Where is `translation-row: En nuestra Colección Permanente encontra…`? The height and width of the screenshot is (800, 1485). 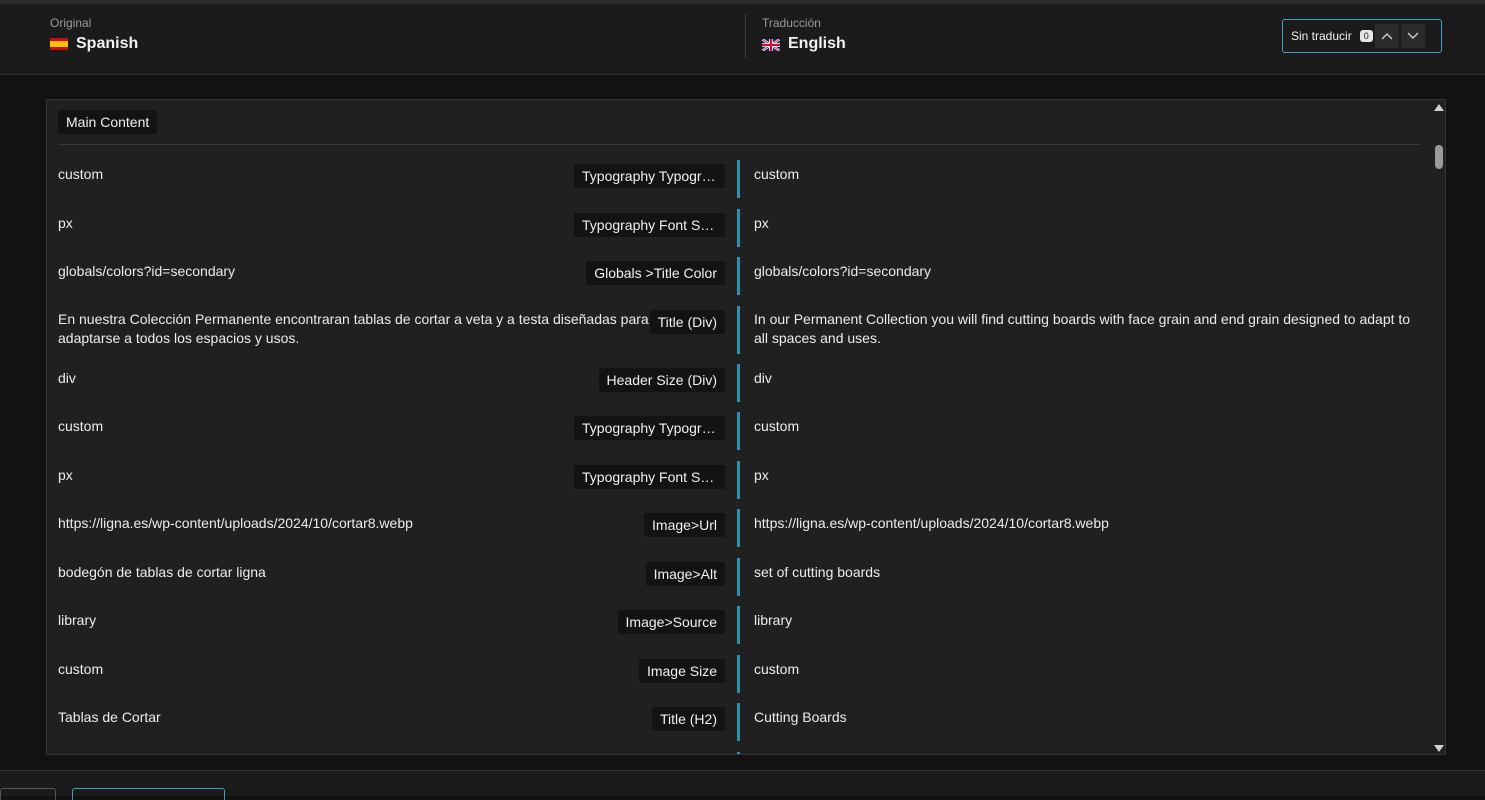
translation-row: En nuestra Colección Permanente encontra… is located at coordinates (739, 333).